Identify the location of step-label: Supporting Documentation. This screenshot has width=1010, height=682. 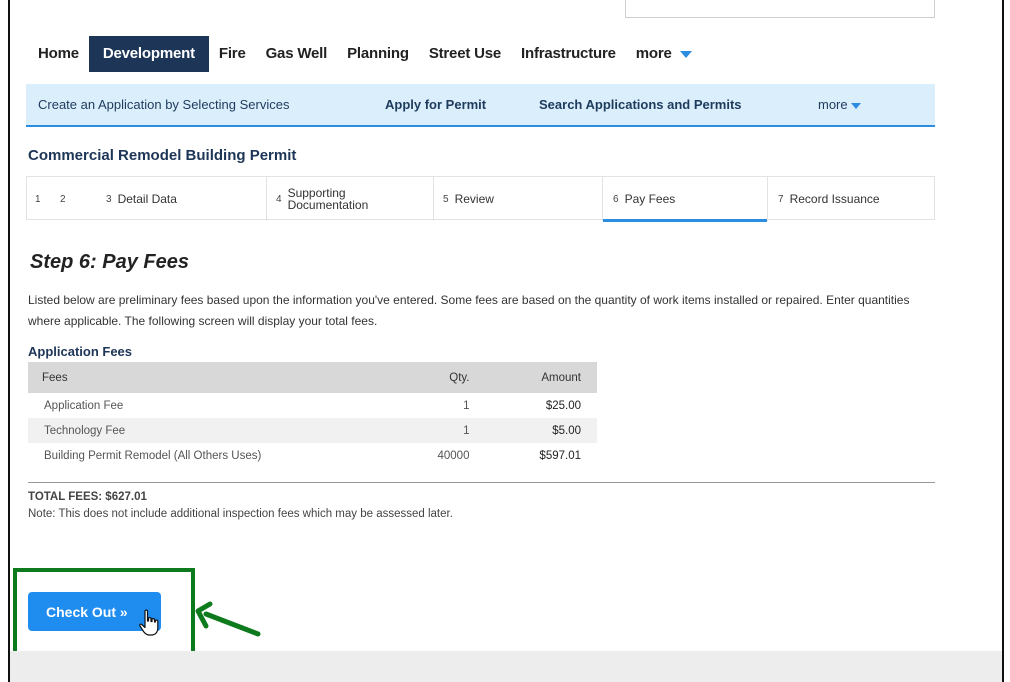
(328, 199).